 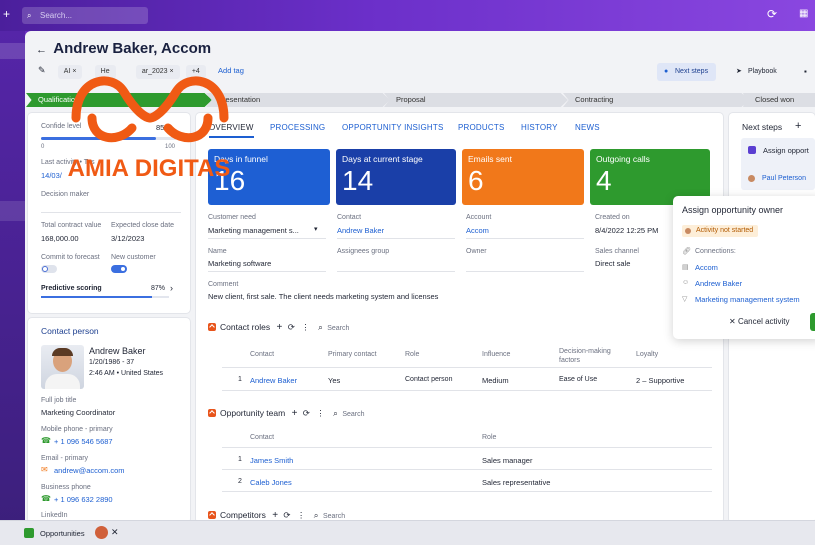 What do you see at coordinates (143, 225) in the screenshot?
I see `expected-close-label: Expected close date` at bounding box center [143, 225].